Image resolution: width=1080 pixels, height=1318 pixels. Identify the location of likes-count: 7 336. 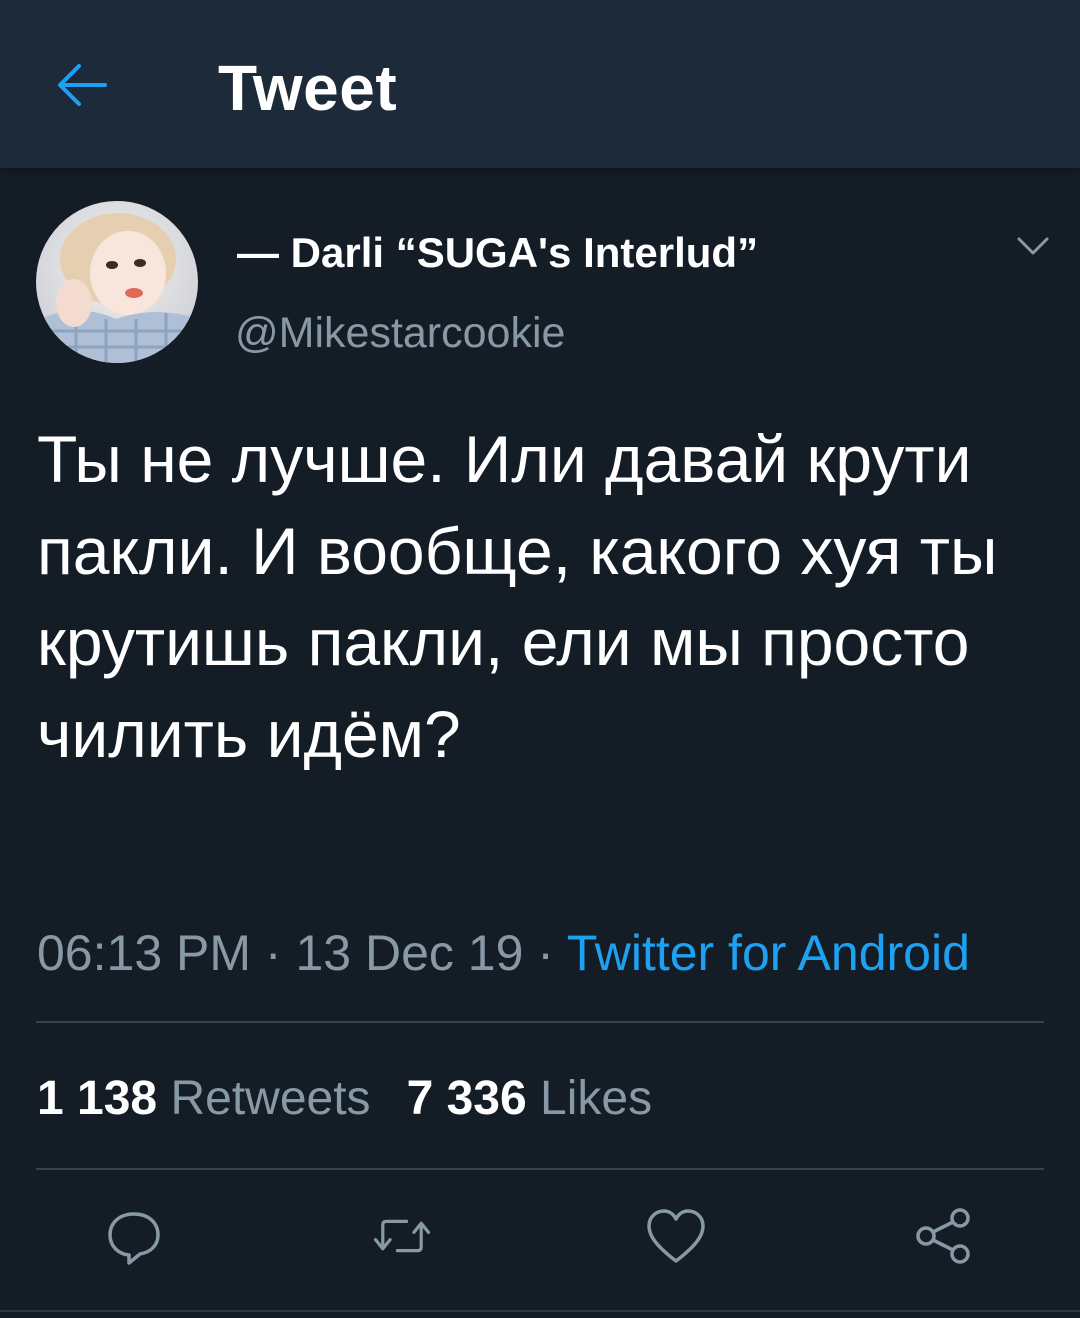
(466, 1098).